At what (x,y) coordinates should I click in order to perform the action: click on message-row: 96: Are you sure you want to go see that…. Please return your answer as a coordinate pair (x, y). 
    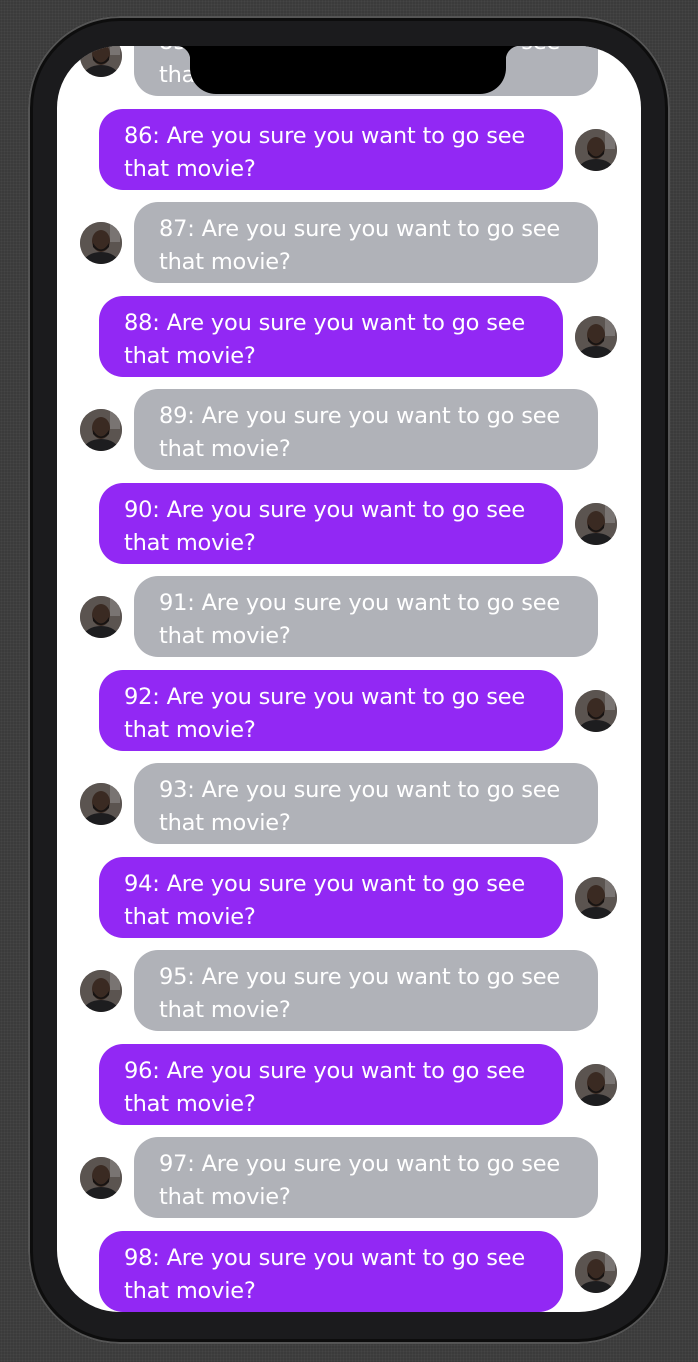
    Looking at the image, I should click on (349, 1084).